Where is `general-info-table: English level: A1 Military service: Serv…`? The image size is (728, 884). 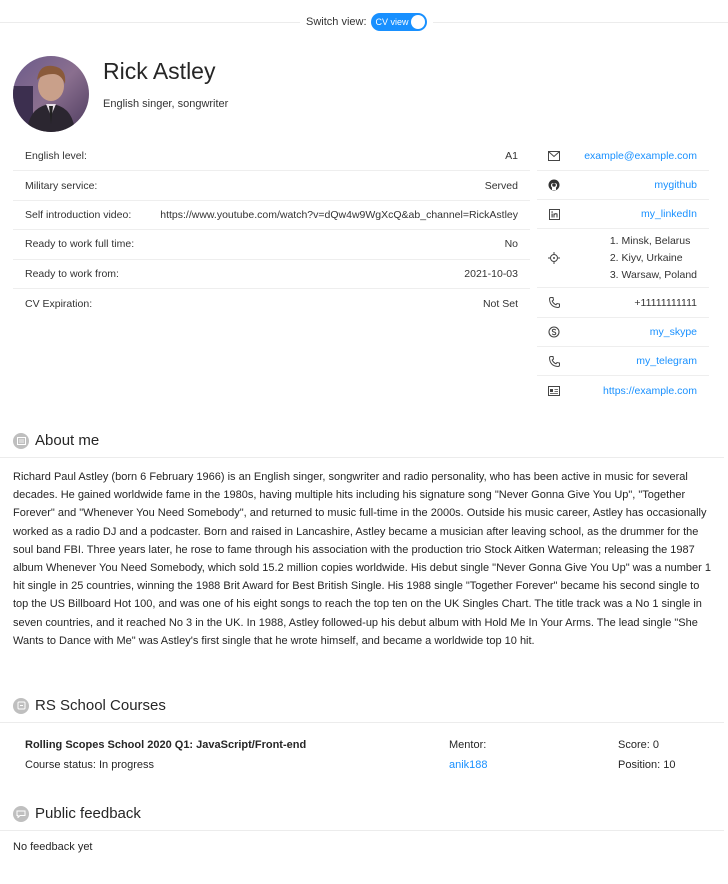
general-info-table: English level: A1 Military service: Serv… is located at coordinates (271, 230).